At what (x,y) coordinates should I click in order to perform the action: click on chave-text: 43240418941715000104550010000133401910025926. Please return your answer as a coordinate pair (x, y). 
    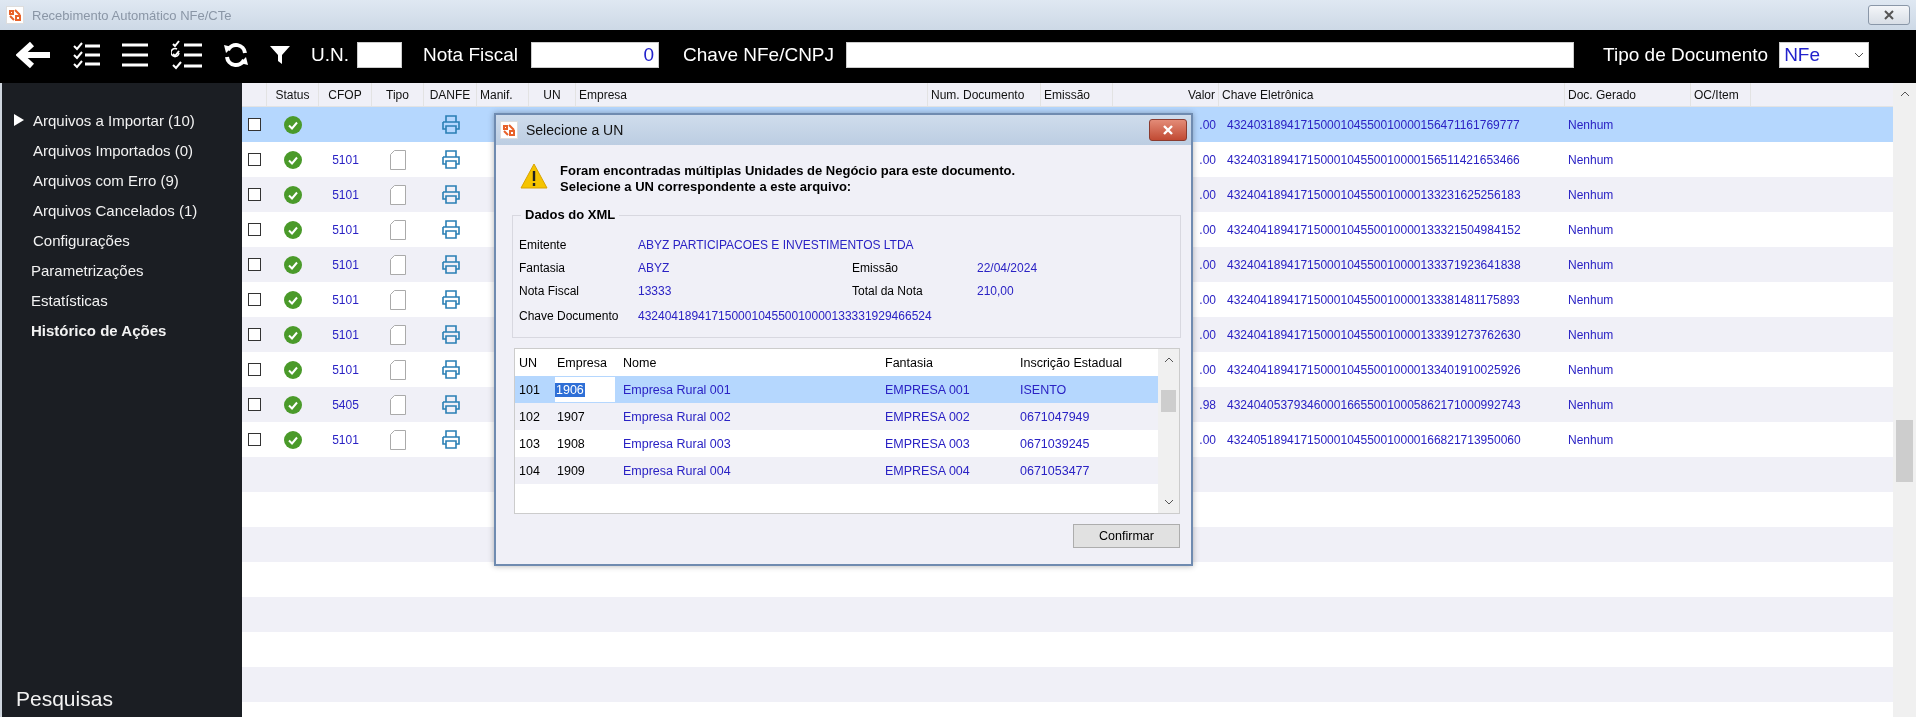
    Looking at the image, I should click on (1374, 369).